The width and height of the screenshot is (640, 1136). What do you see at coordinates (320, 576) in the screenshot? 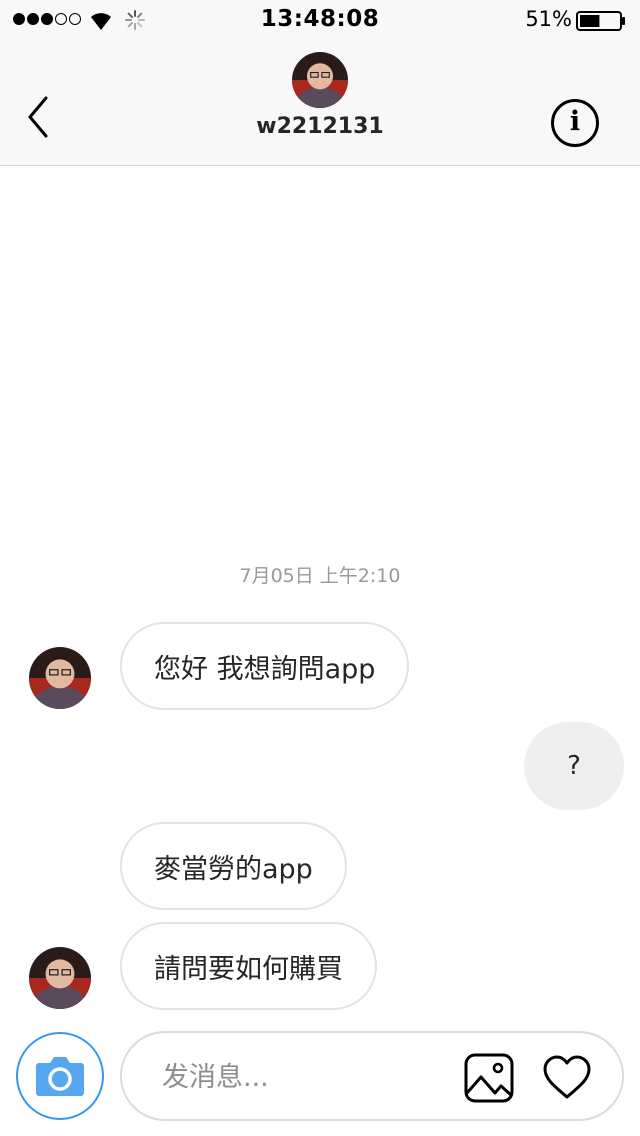
I see `message-timestamp: 7月05日 上午2:10` at bounding box center [320, 576].